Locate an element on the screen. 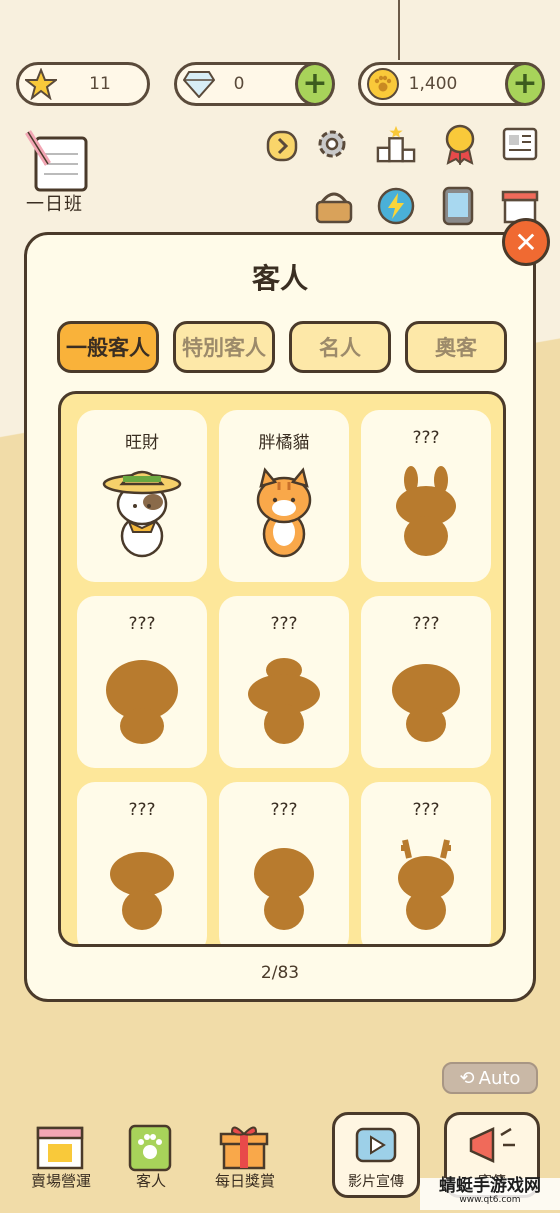  customer-card: 旺財 is located at coordinates (142, 496).